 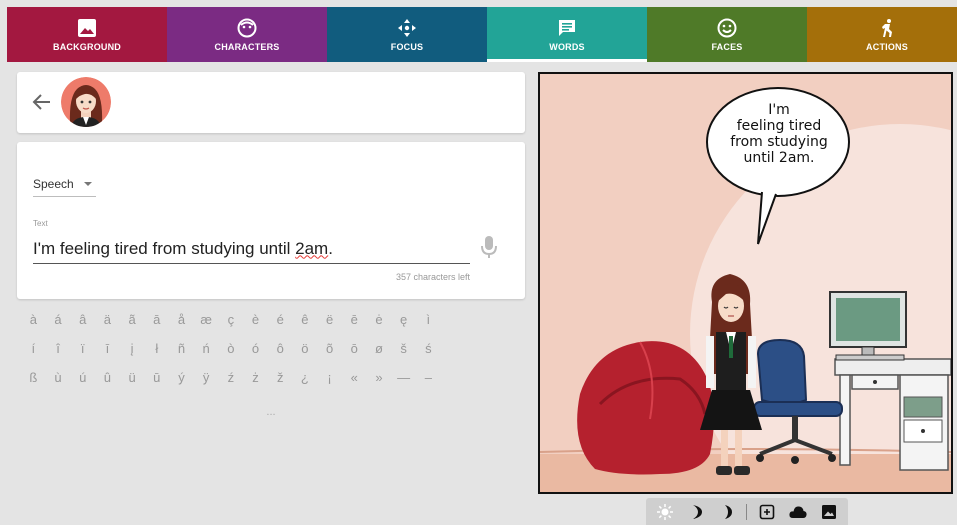 I want to click on special-char-key: ė, so click(x=379, y=326).